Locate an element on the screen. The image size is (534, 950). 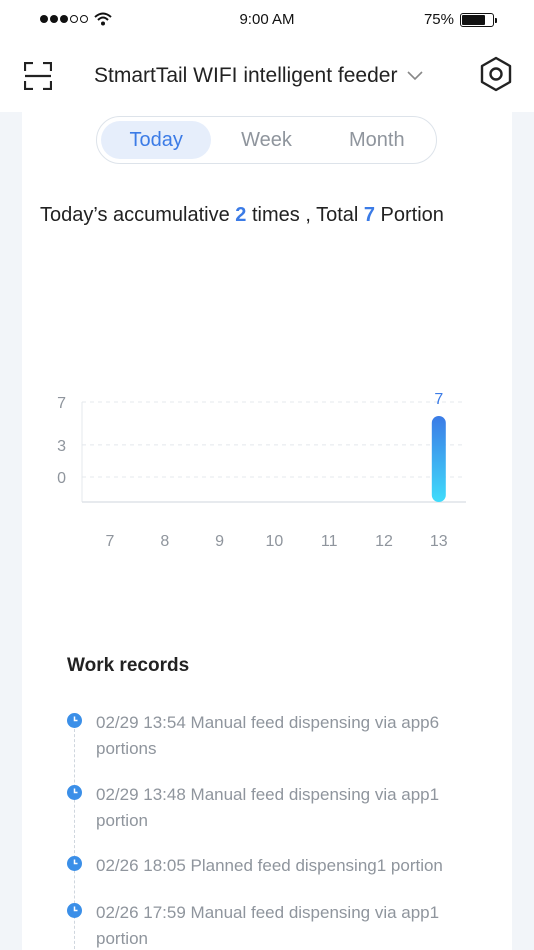
summary-times: 2 is located at coordinates (241, 215).